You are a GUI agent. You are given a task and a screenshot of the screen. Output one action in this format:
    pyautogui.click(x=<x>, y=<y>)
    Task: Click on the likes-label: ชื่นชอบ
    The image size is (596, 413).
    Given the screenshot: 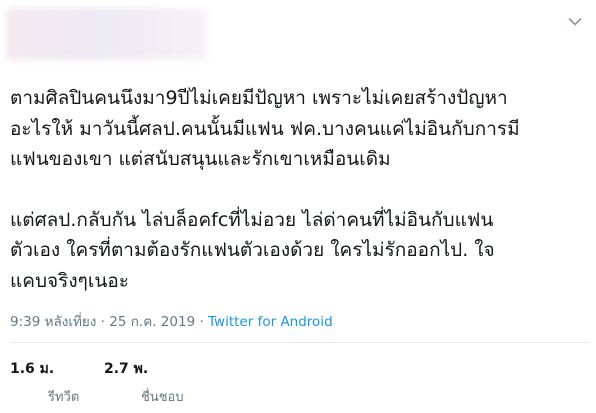 What is the action you would take?
    pyautogui.click(x=162, y=397)
    